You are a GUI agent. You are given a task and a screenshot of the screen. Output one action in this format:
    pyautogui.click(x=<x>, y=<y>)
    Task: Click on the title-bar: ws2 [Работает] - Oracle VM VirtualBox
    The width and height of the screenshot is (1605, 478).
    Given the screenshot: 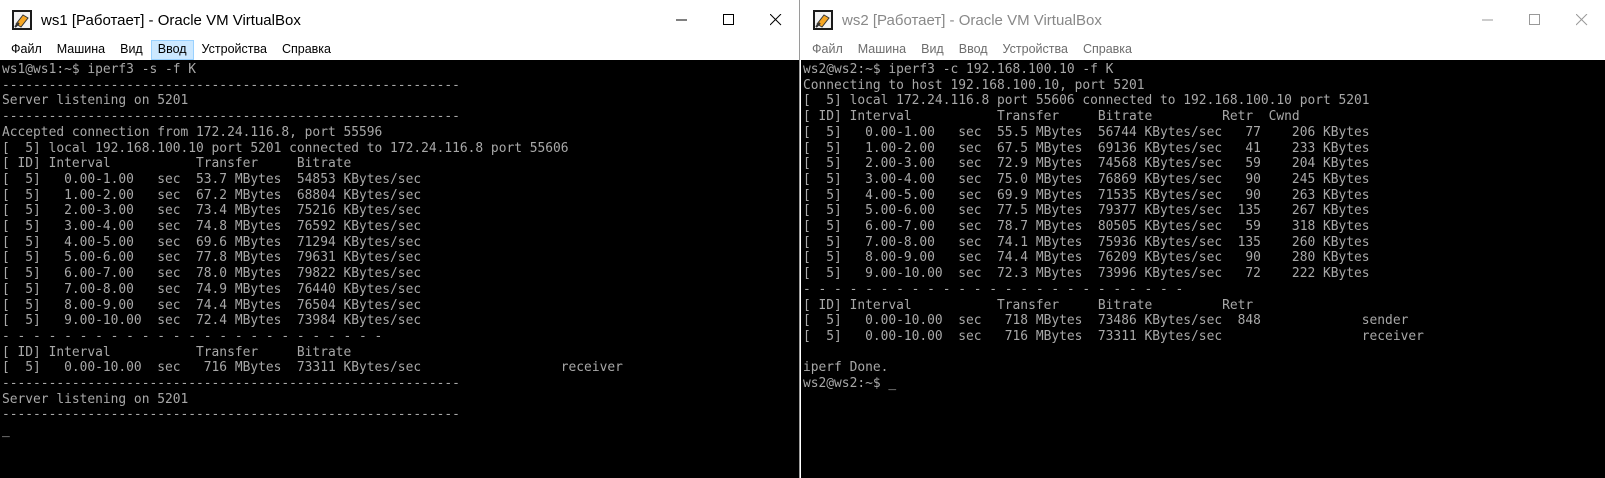 What is the action you would take?
    pyautogui.click(x=1203, y=20)
    